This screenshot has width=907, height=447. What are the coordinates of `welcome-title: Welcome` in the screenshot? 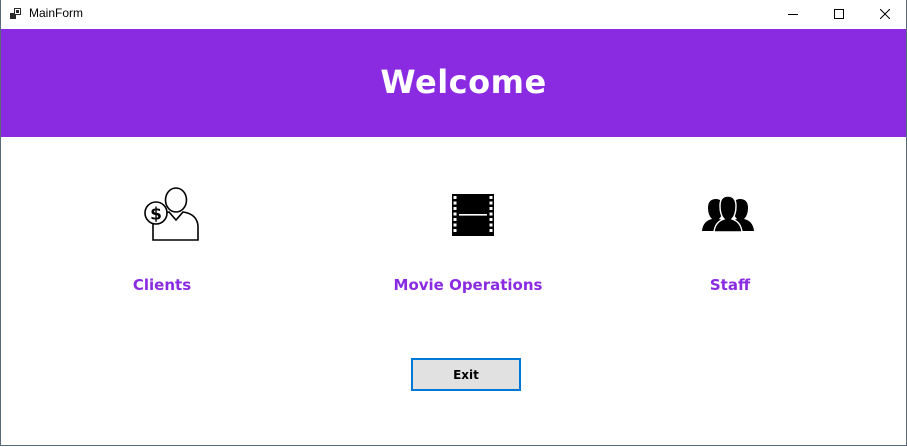 It's located at (463, 82).